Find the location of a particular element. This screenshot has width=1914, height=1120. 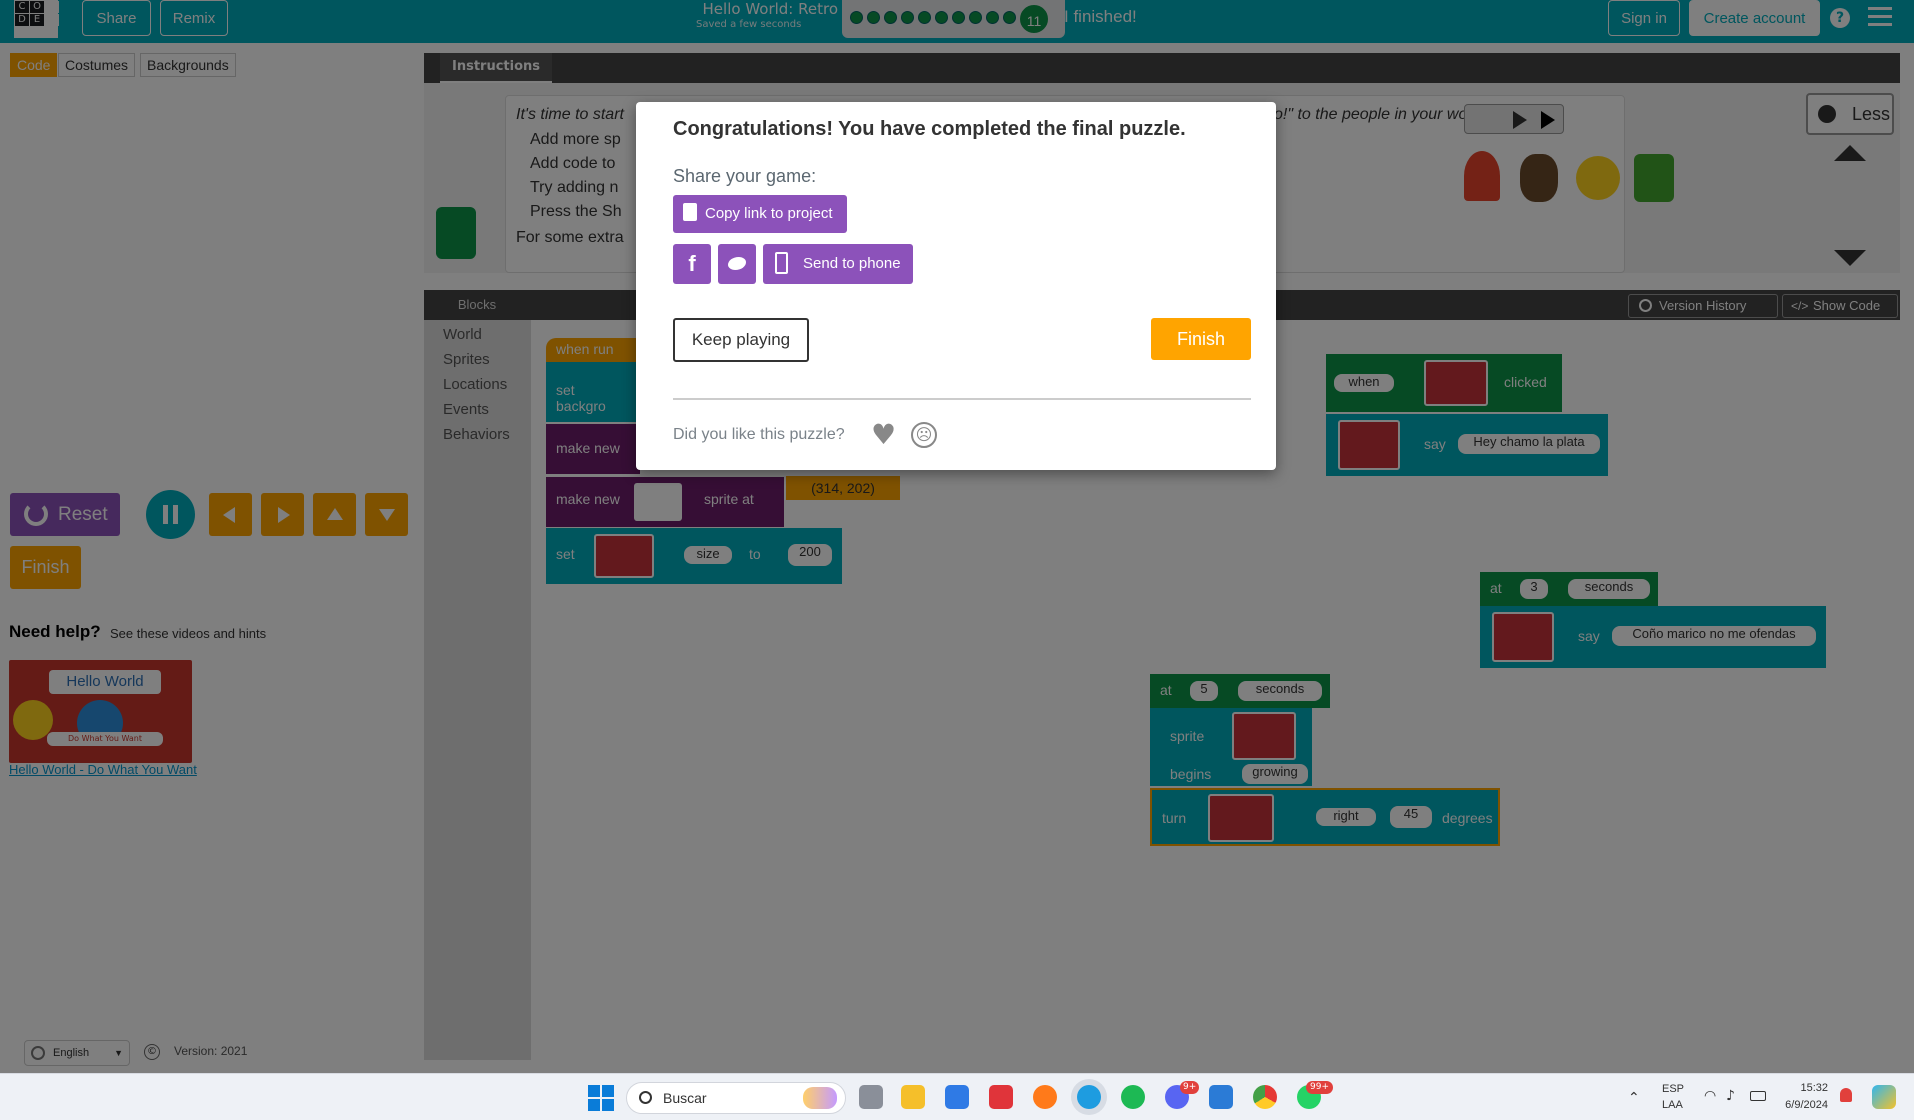

feedback-question: Did you like this puzzle? is located at coordinates (759, 434).